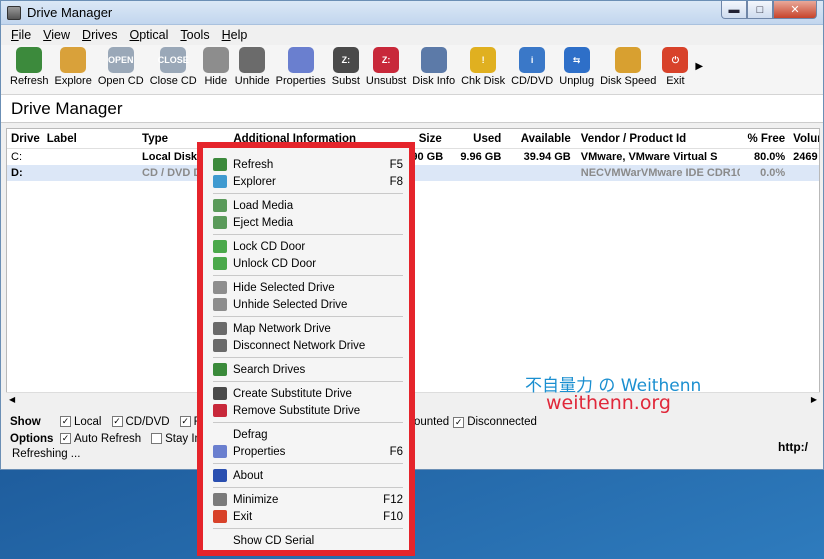 The width and height of the screenshot is (824, 559). What do you see at coordinates (432, 422) in the screenshot?
I see `unmounted-label: ounted` at bounding box center [432, 422].